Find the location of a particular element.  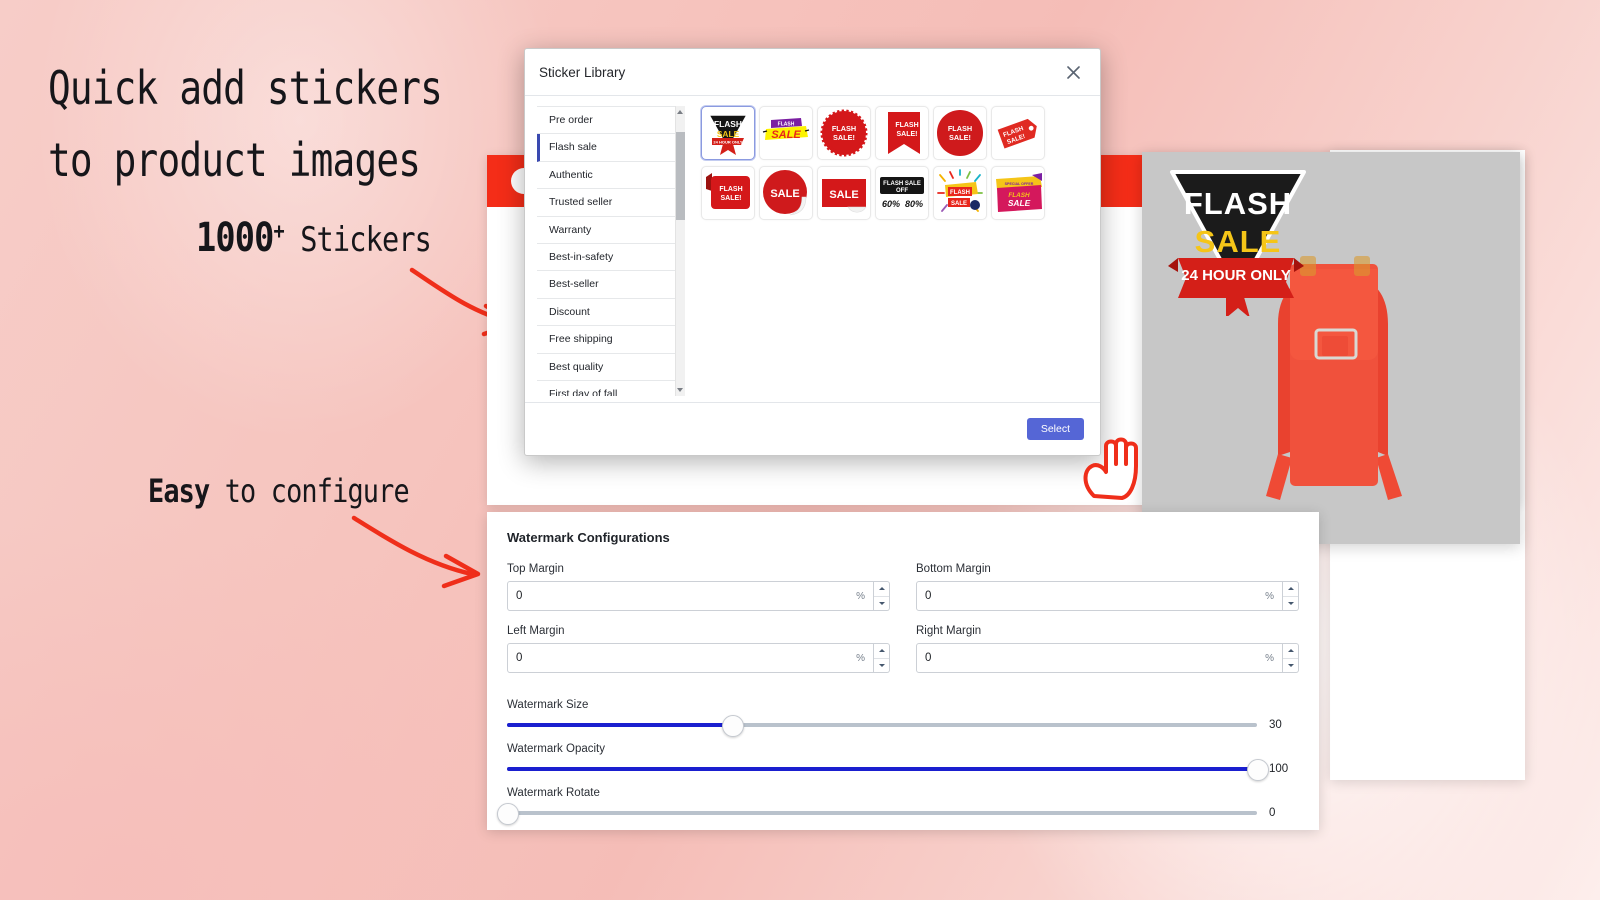

bottom-margin-label: Bottom Margin is located at coordinates (953, 569).